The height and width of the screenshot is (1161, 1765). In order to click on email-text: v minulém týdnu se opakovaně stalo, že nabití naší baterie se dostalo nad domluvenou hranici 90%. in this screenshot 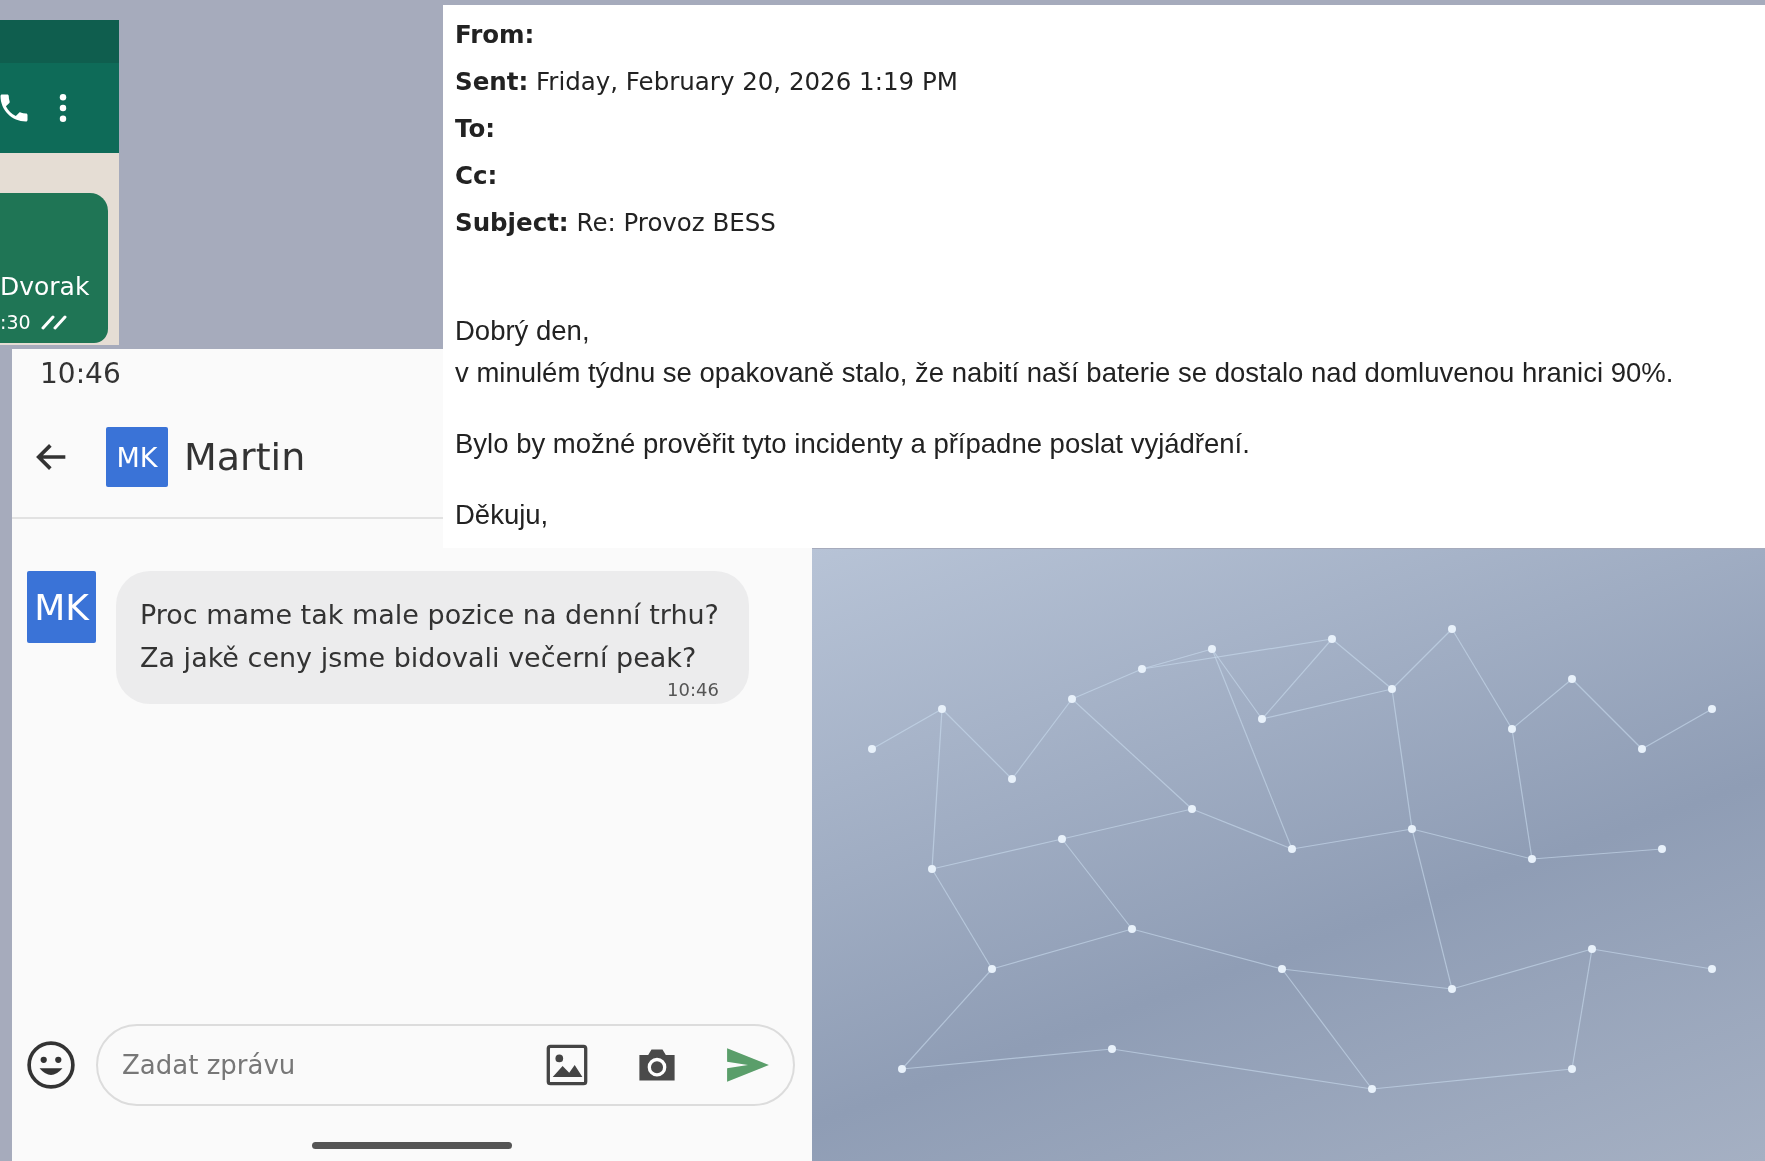, I will do `click(1065, 373)`.